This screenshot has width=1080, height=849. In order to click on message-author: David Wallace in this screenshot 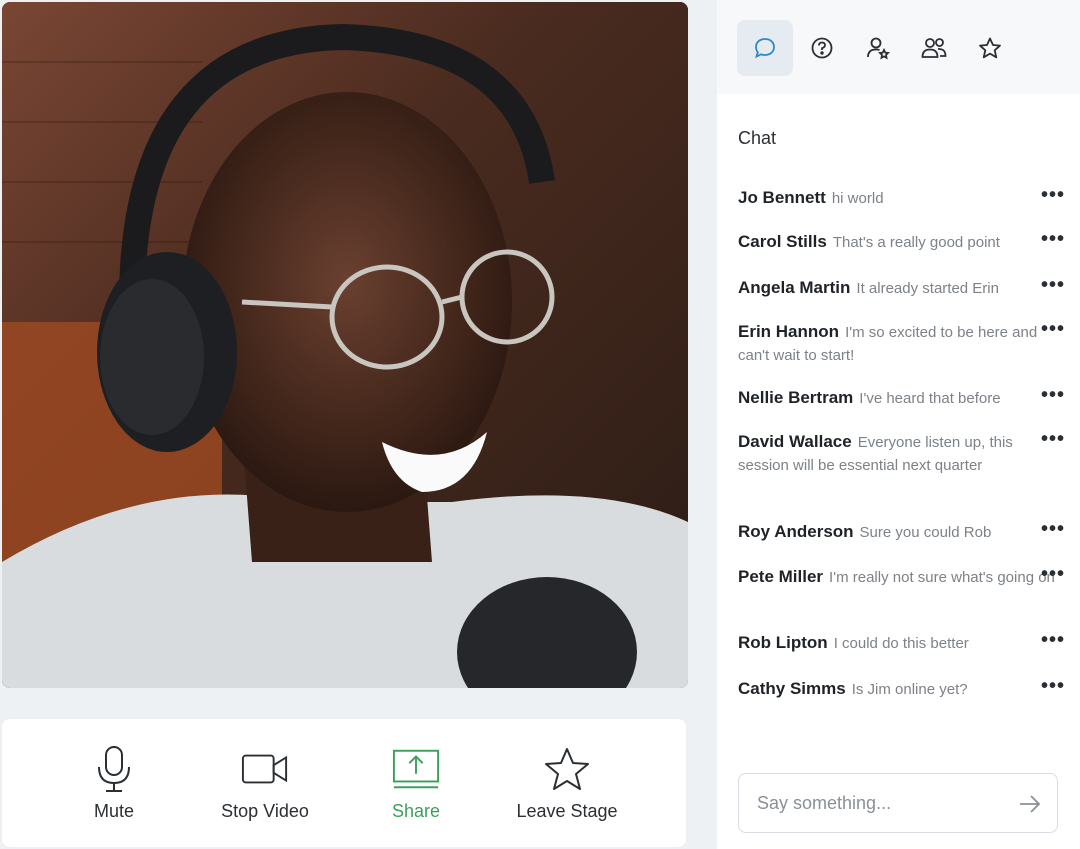, I will do `click(795, 441)`.